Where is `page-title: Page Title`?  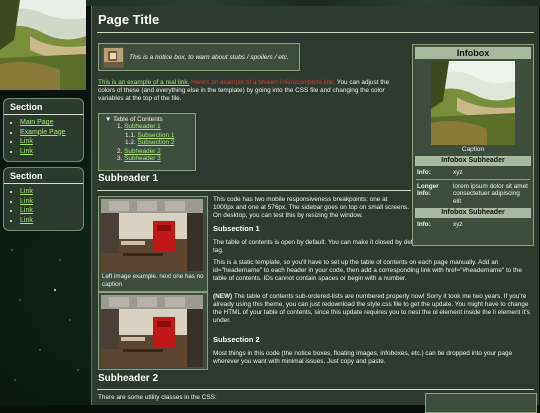 page-title: Page Title is located at coordinates (129, 19).